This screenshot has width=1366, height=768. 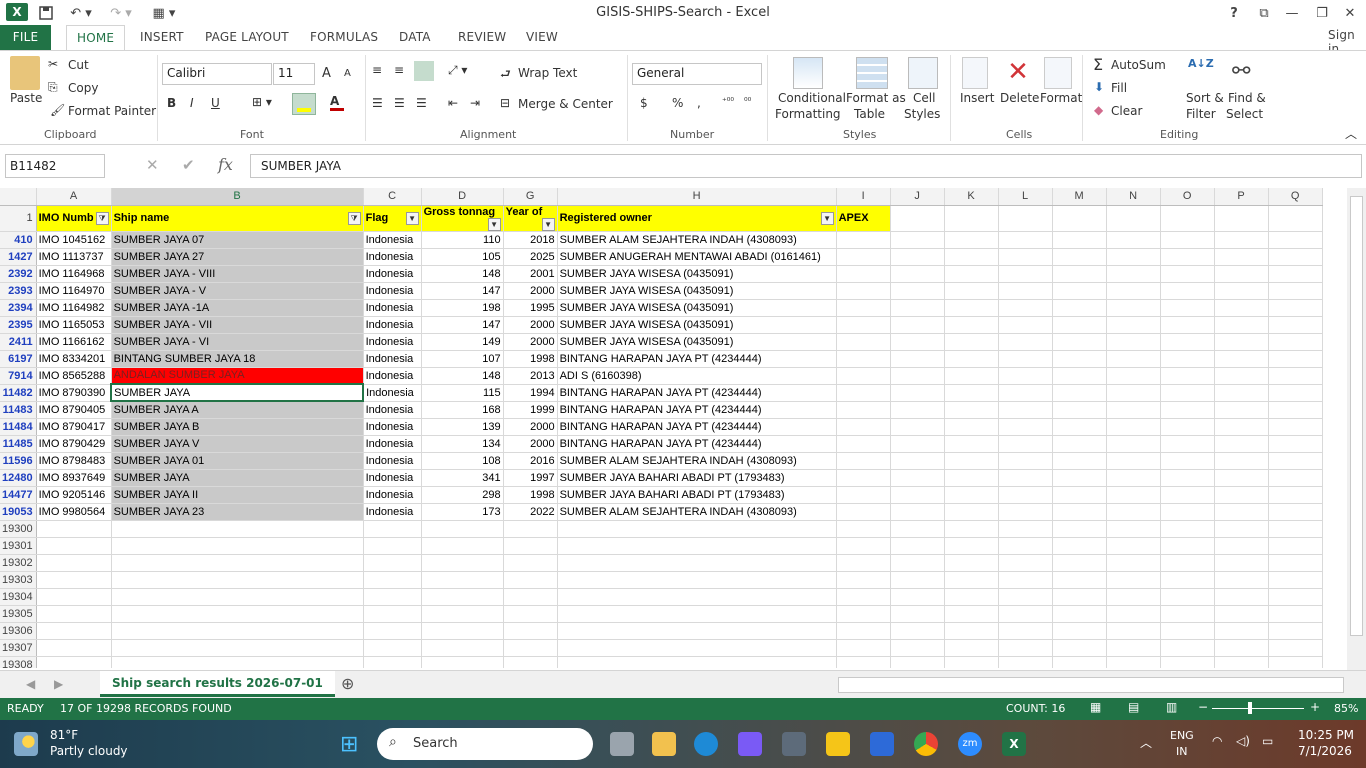 I want to click on show-hidden-icons: ︿, so click(x=1146, y=742).